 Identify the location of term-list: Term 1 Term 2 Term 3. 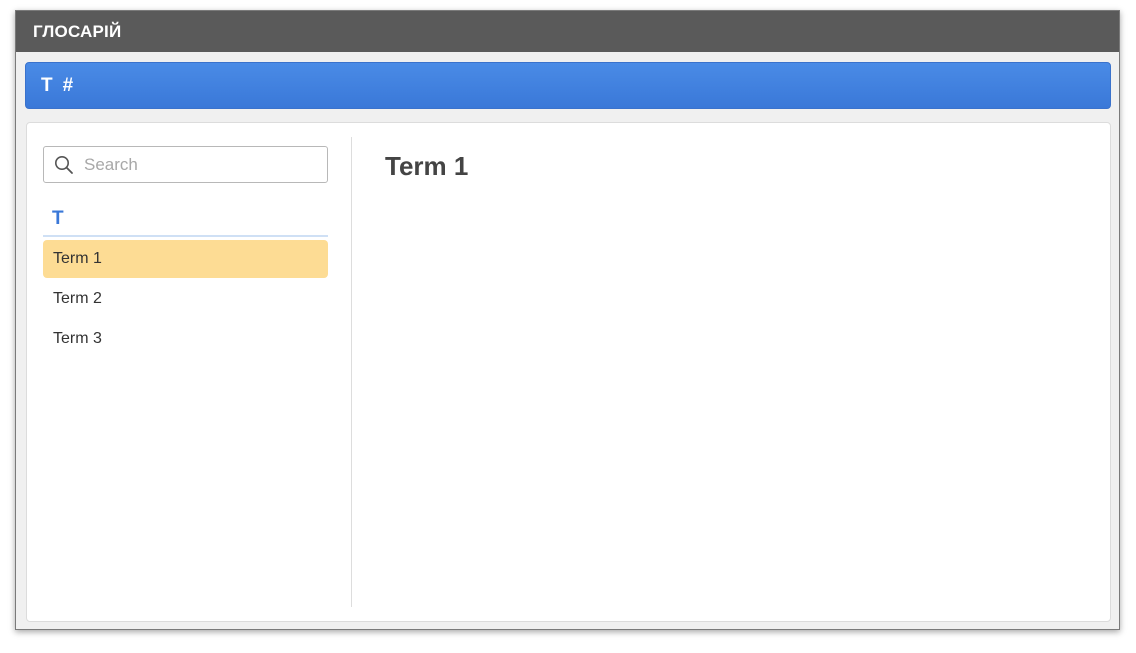
(185, 300).